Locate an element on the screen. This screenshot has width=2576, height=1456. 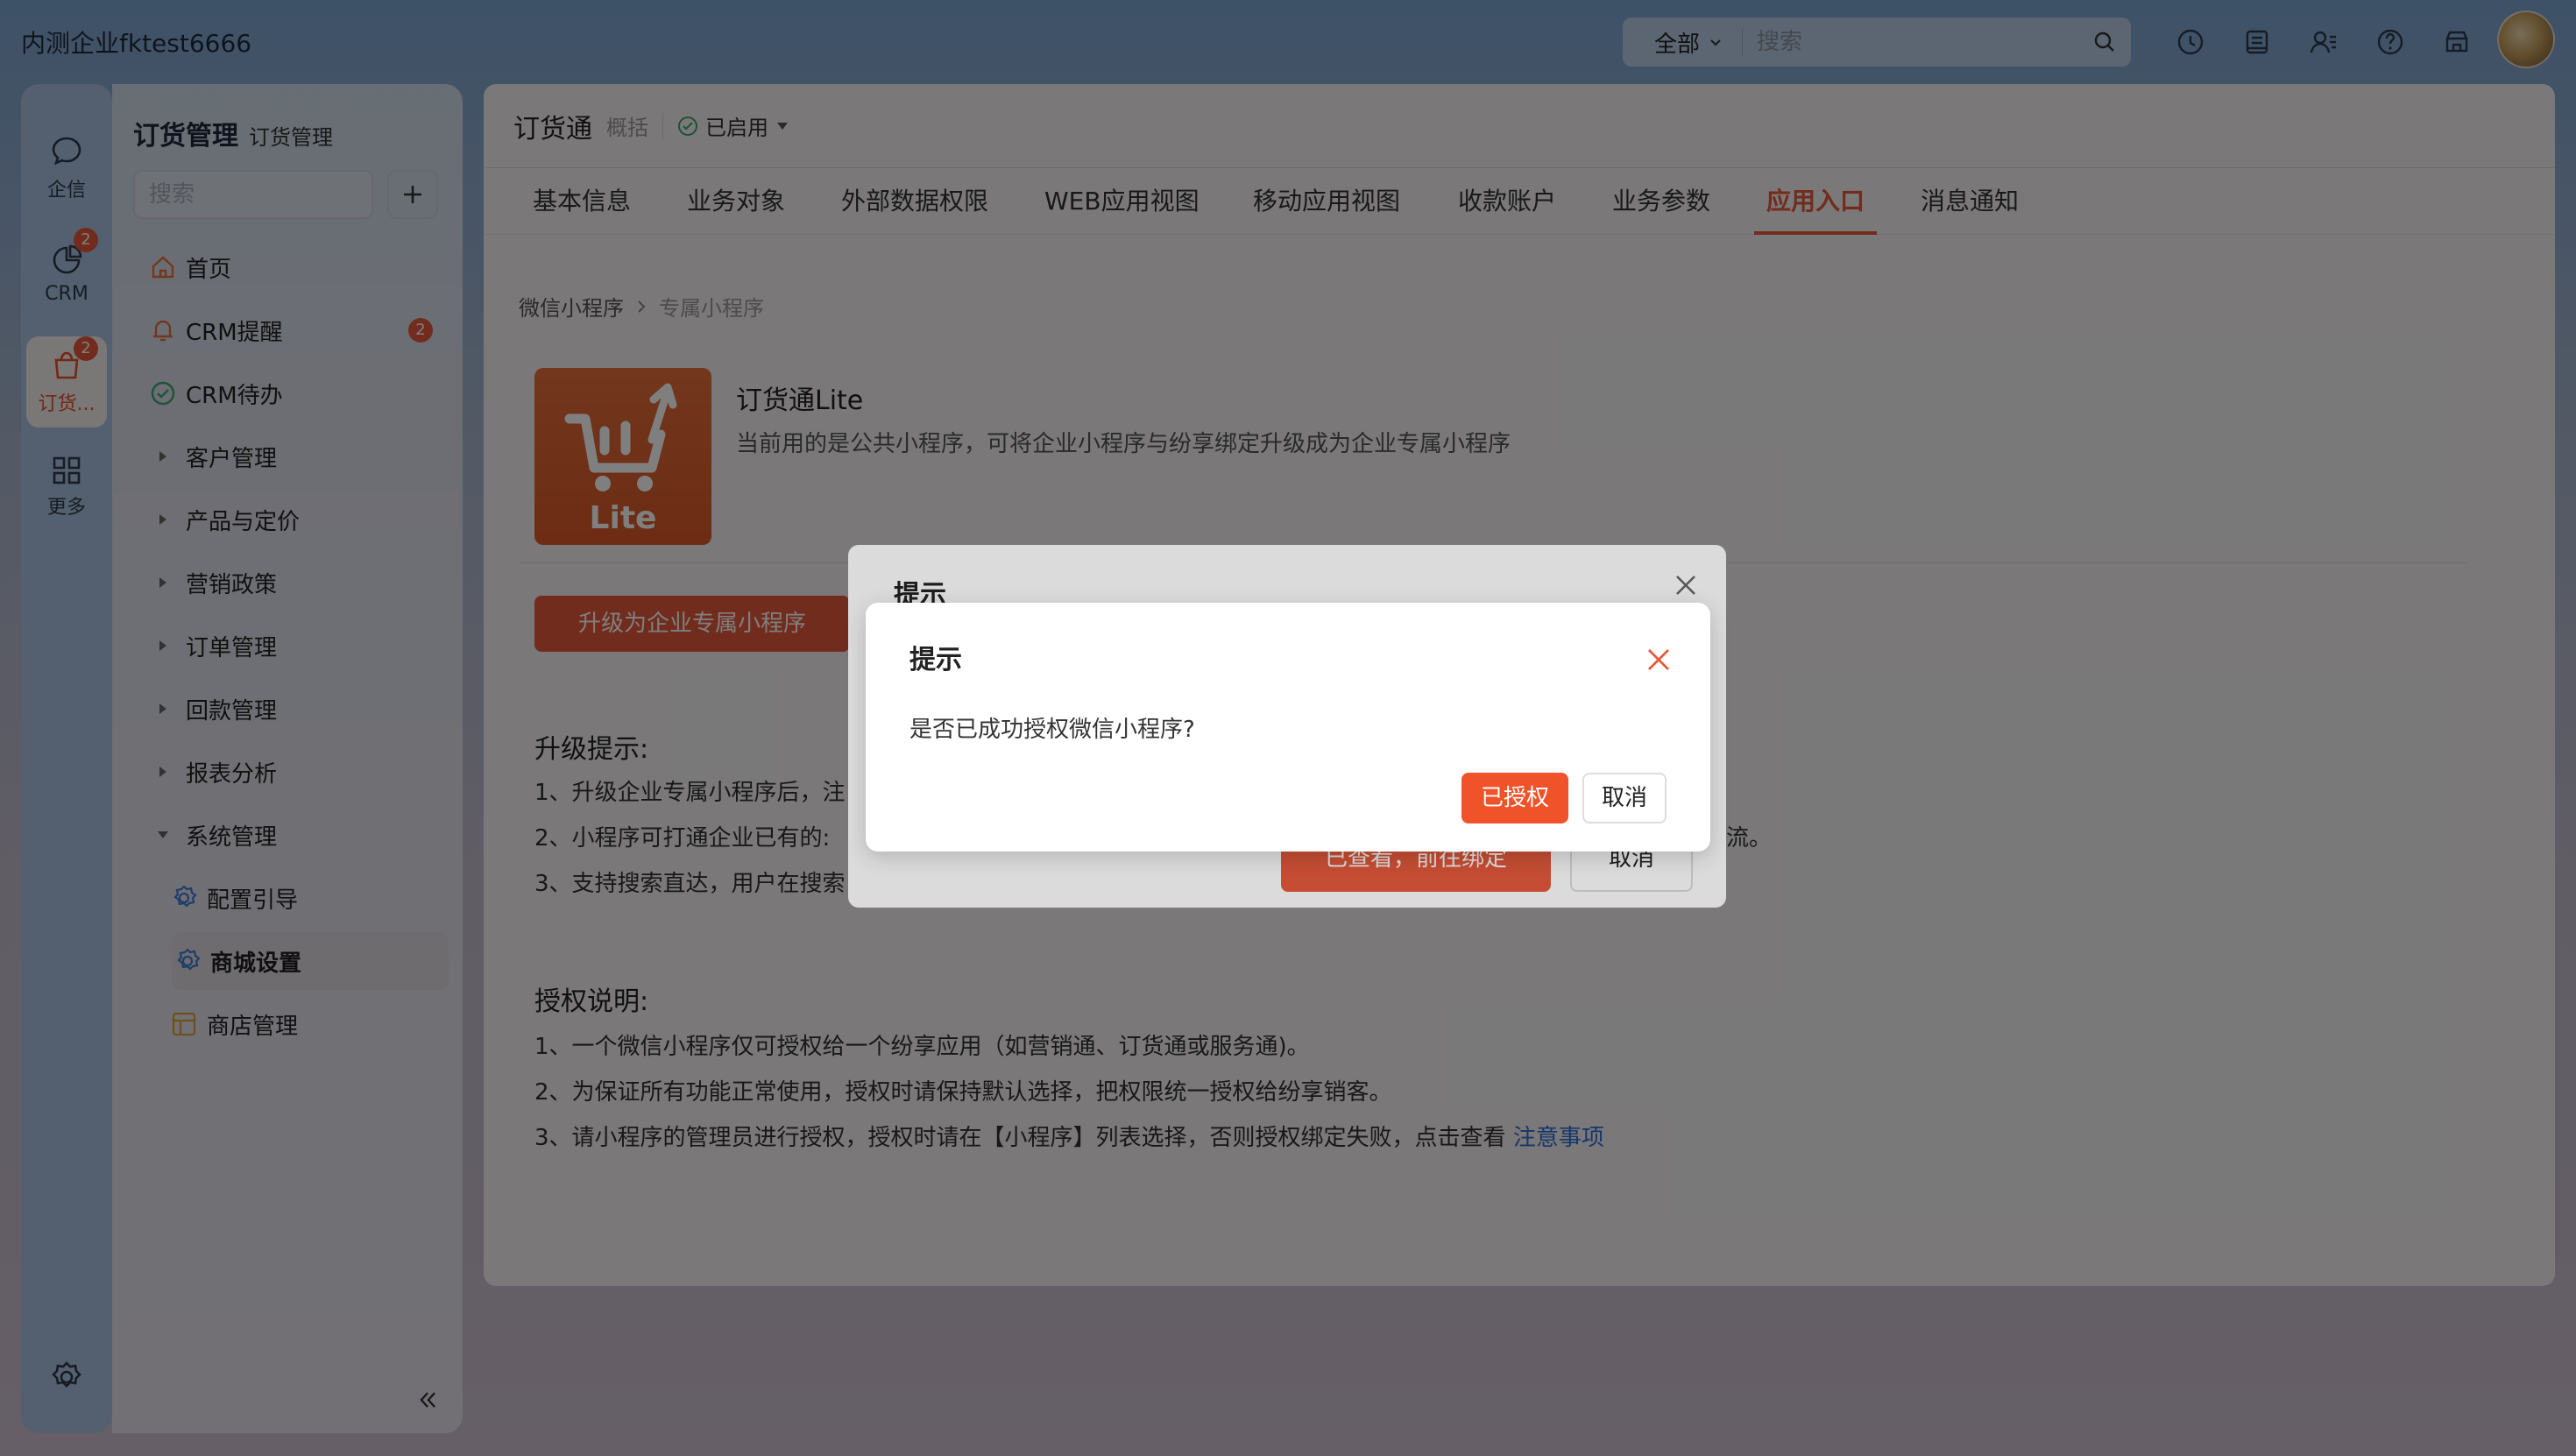
dialog-message: 是否已成功授权微信小程序? is located at coordinates (1052, 730).